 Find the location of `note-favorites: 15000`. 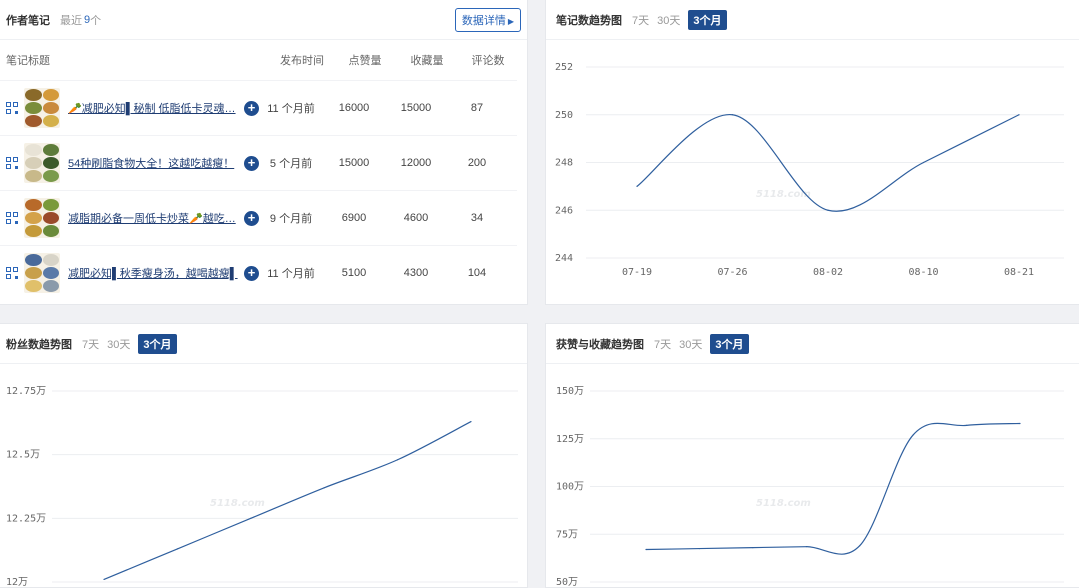

note-favorites: 15000 is located at coordinates (416, 108).